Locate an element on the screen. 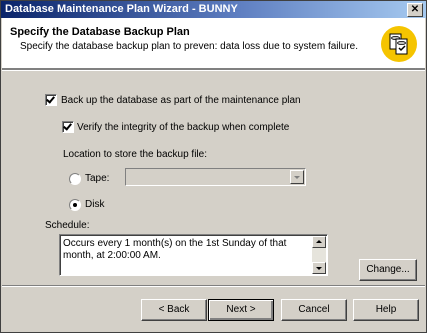  next-button: Next > is located at coordinates (241, 310).